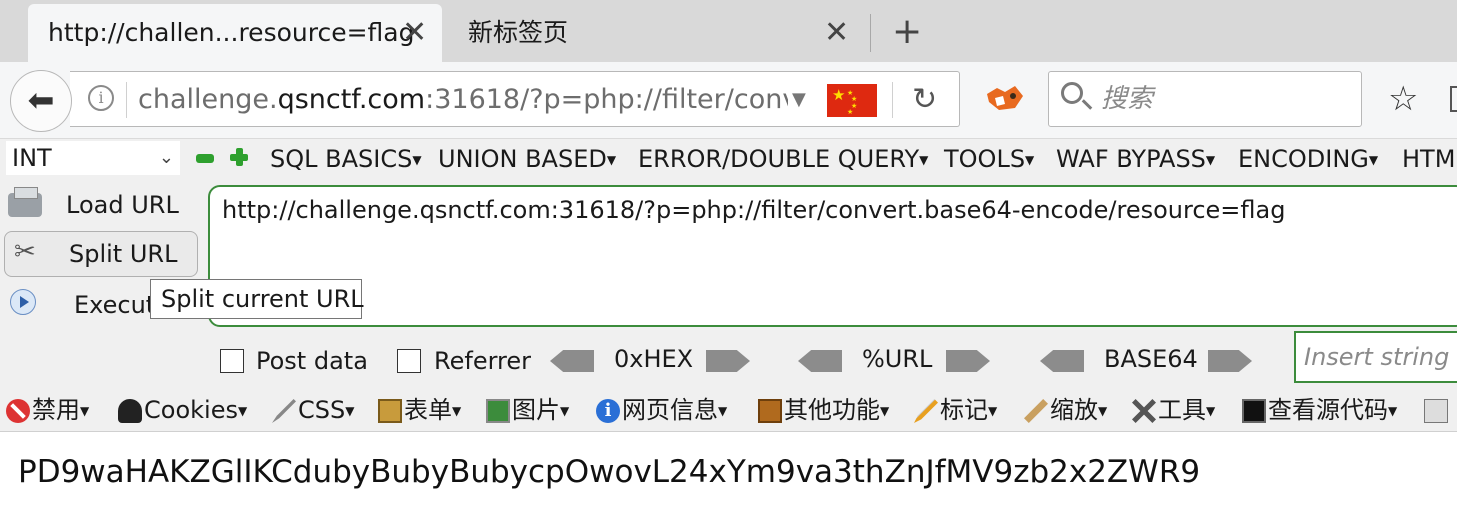  Describe the element at coordinates (1062, 361) in the screenshot. I see `base64-decode-arrow-icon` at that location.